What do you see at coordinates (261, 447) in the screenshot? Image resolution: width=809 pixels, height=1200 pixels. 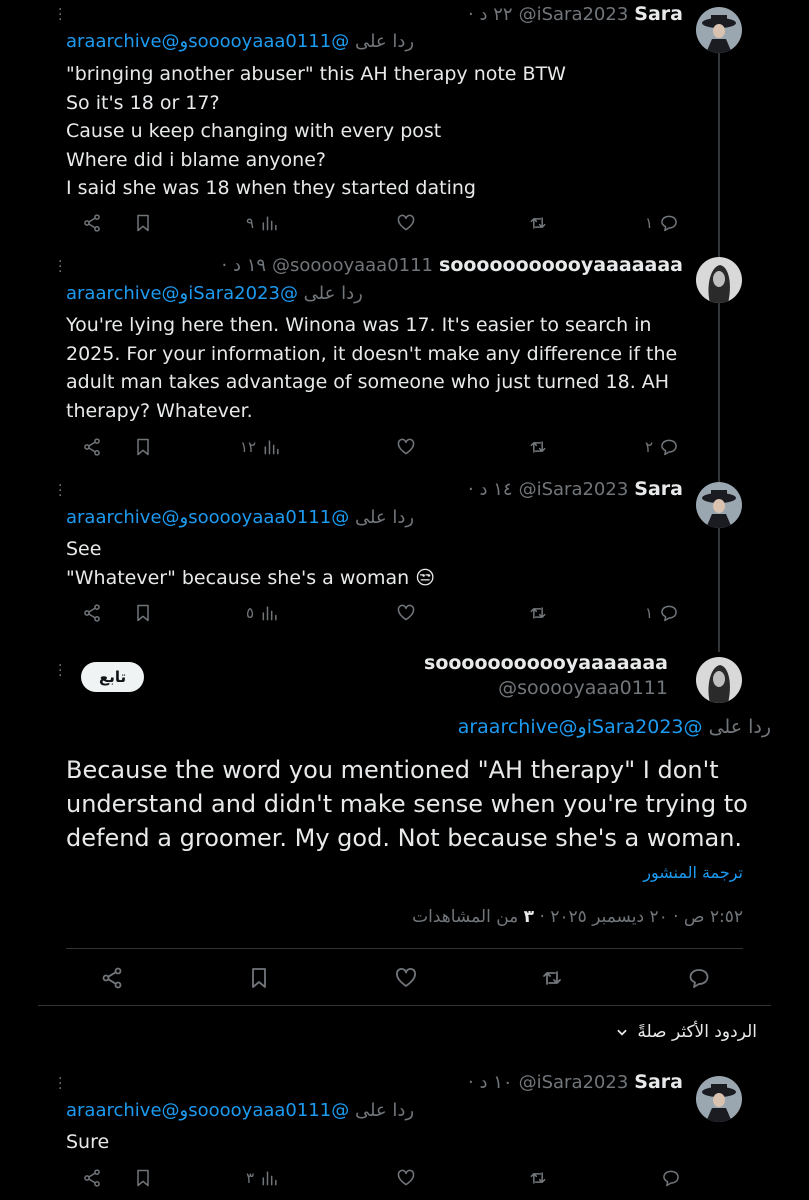 I see `views-button: ١٢` at bounding box center [261, 447].